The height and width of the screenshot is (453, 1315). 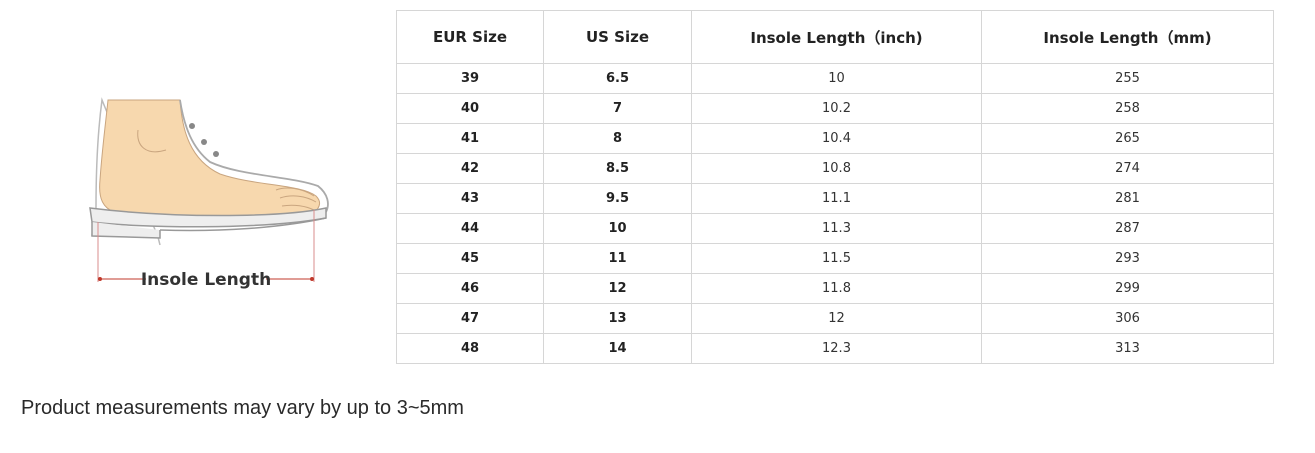 I want to click on insole-mm-cell: 313, so click(x=1127, y=348).